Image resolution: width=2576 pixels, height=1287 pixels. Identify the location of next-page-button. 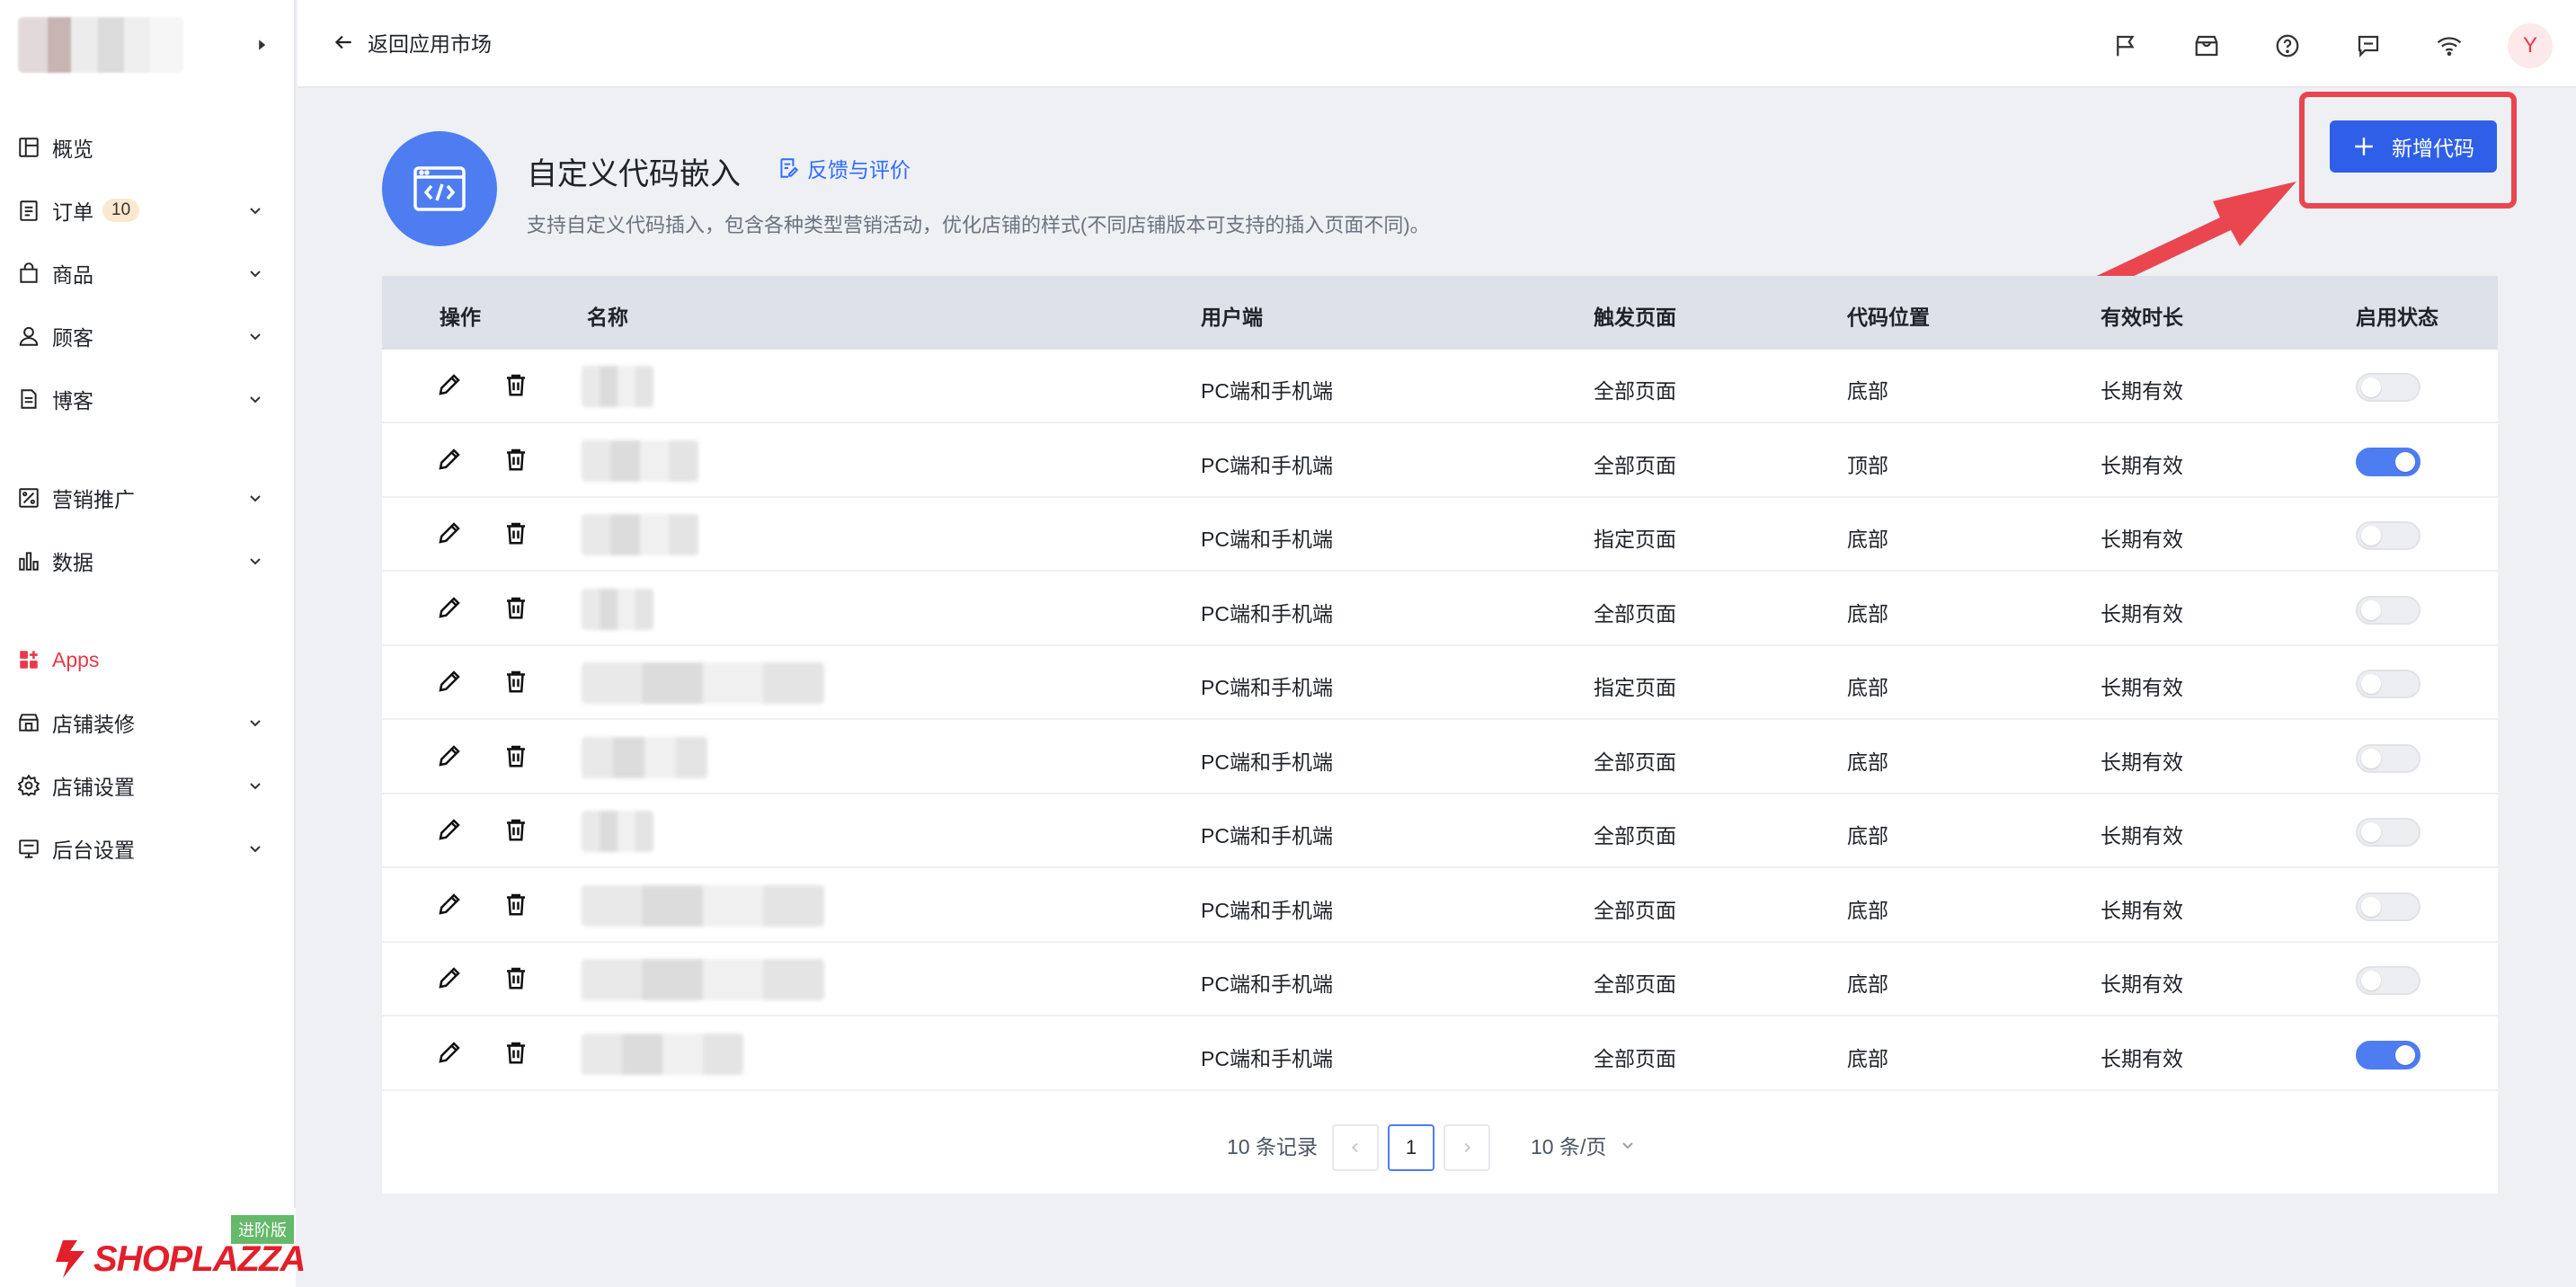
(1466, 1147).